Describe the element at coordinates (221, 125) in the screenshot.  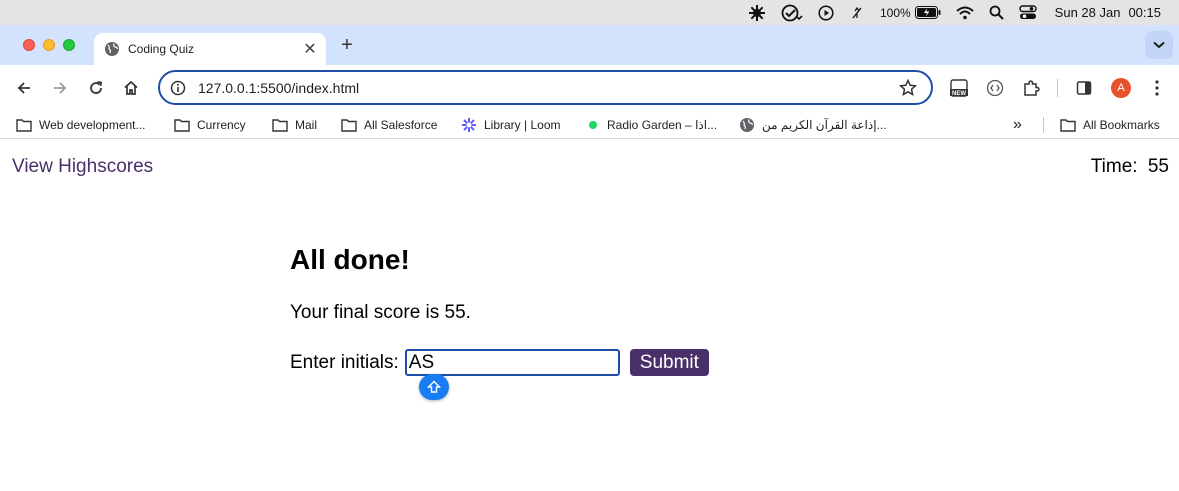
I see `bookmark-label: Currency` at that location.